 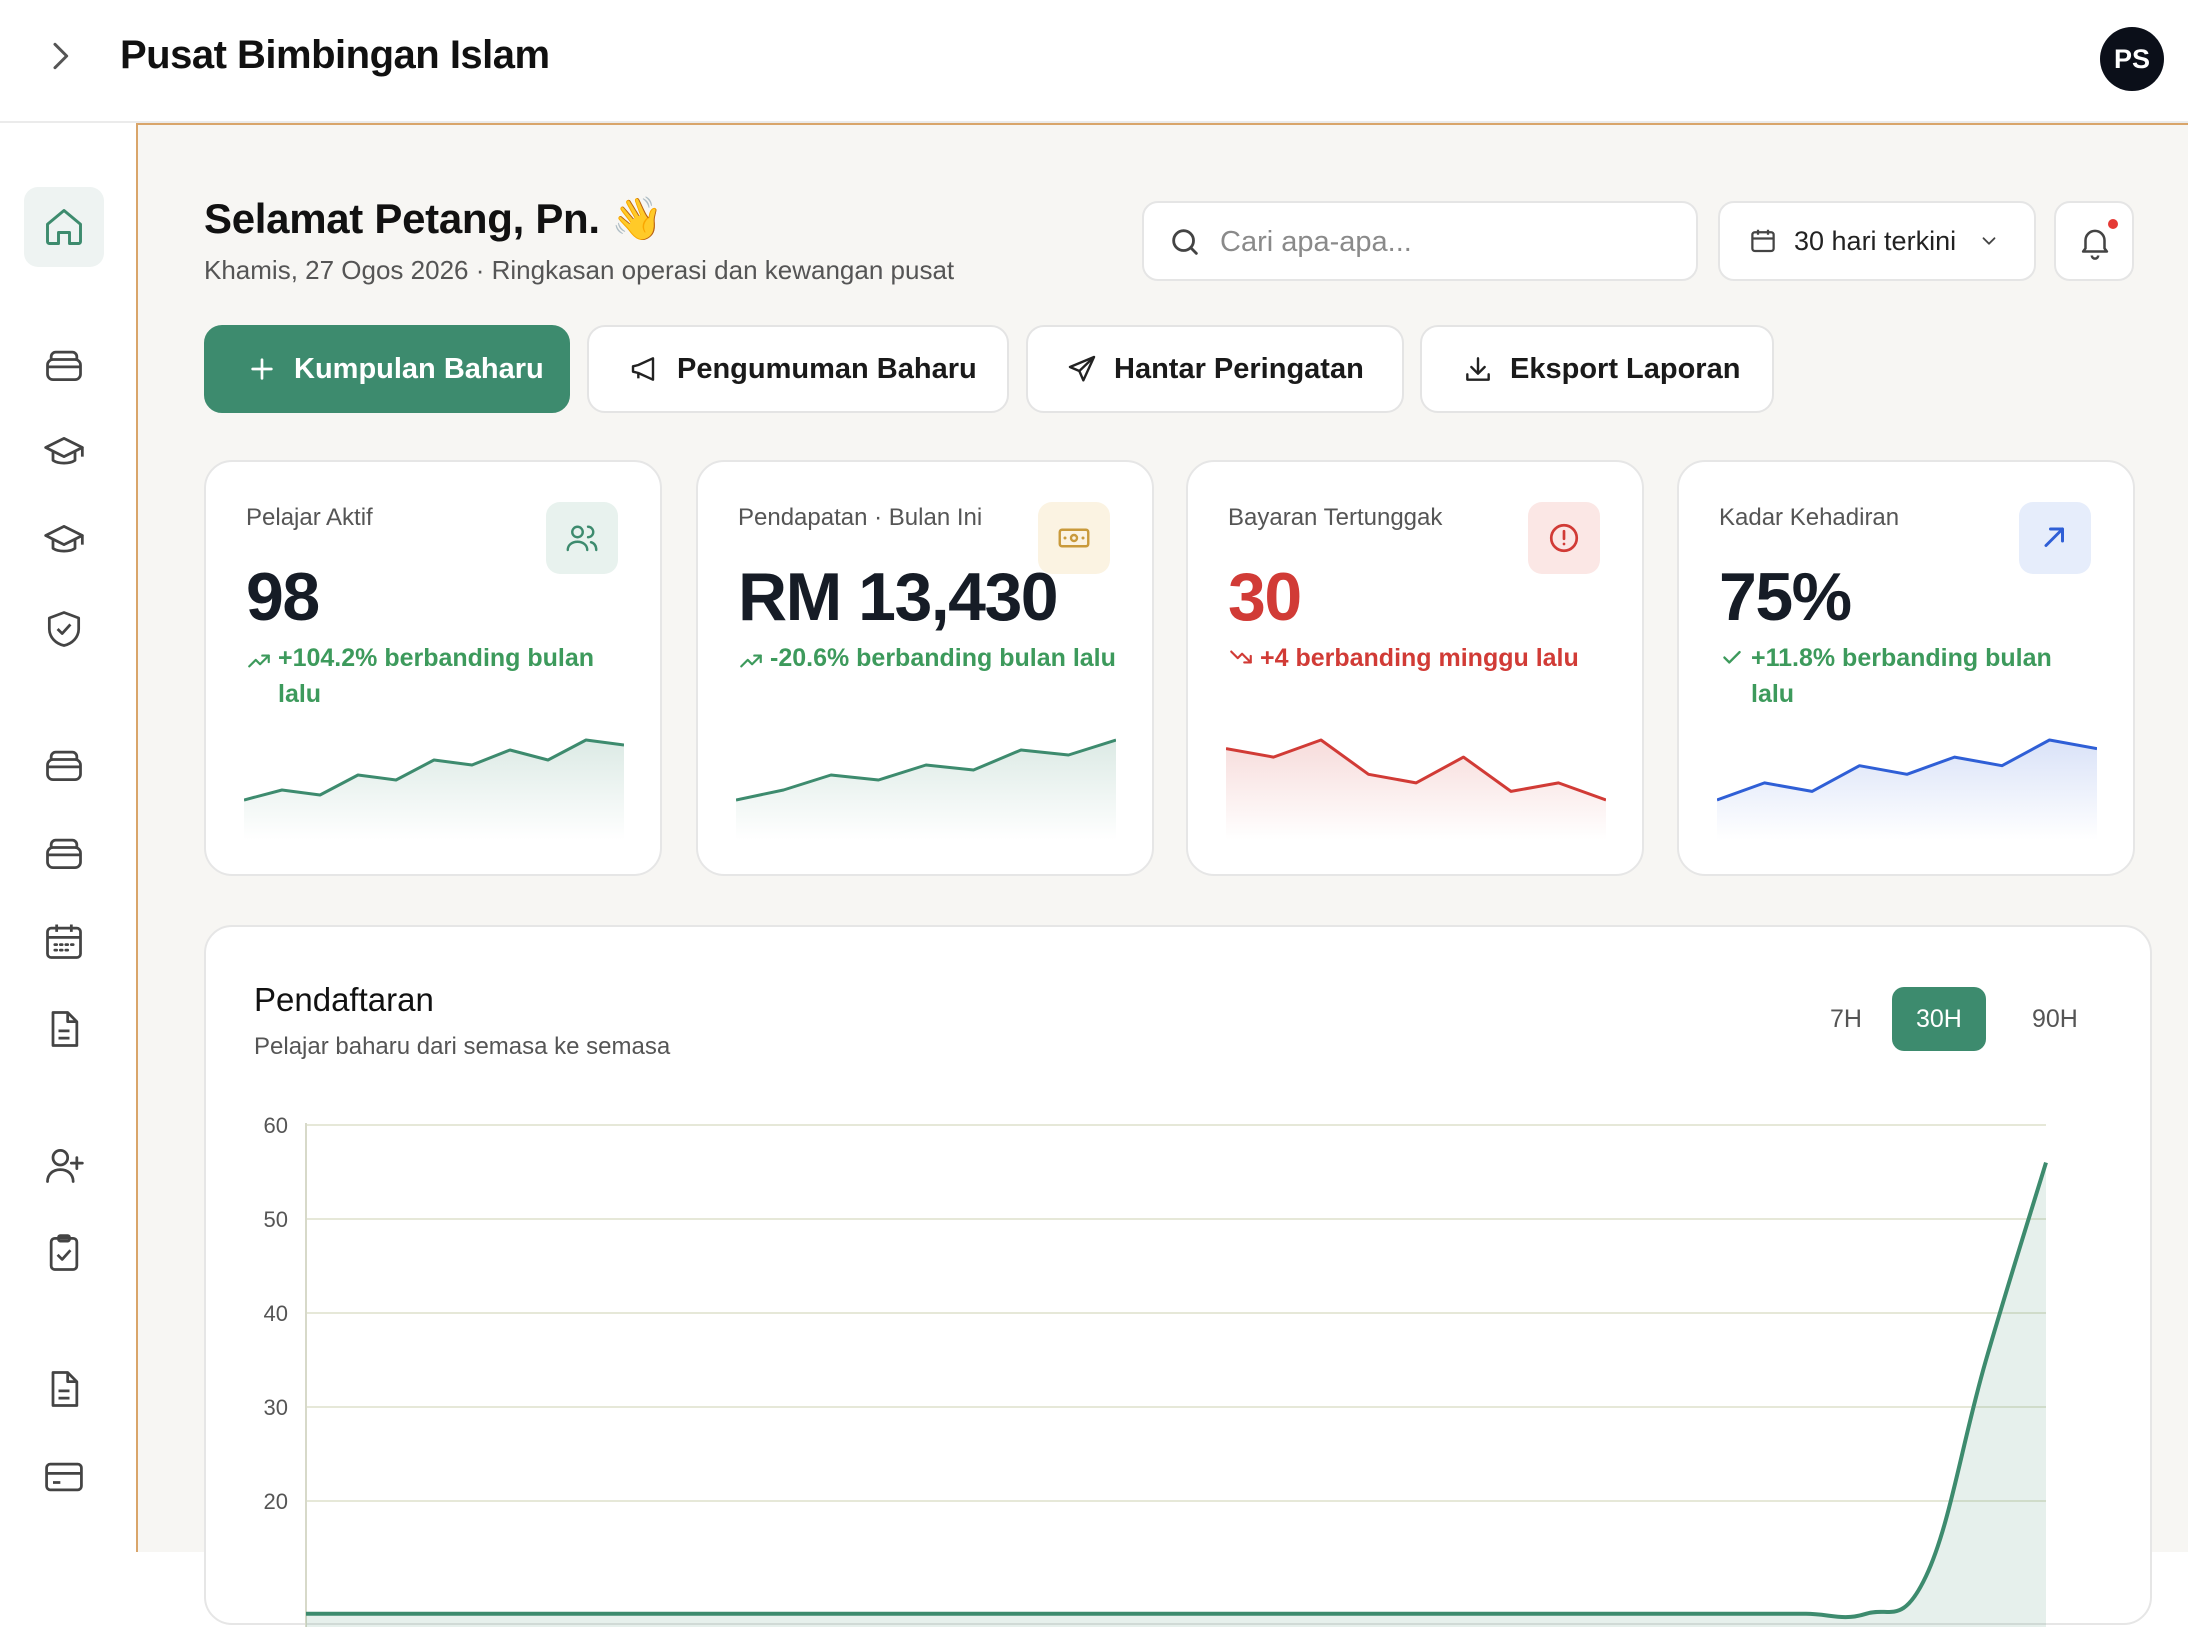 I want to click on trending-down-icon, so click(x=1241, y=657).